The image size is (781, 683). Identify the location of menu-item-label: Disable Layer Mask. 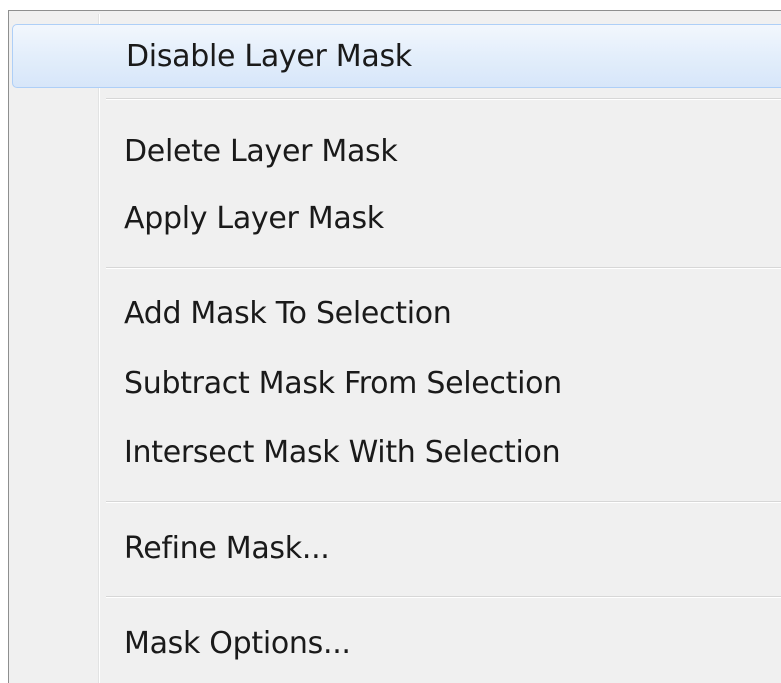
(269, 56).